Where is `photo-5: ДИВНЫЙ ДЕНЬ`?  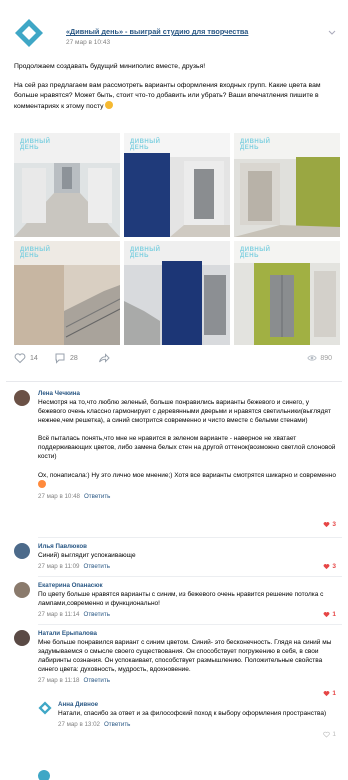 photo-5: ДИВНЫЙ ДЕНЬ is located at coordinates (177, 293).